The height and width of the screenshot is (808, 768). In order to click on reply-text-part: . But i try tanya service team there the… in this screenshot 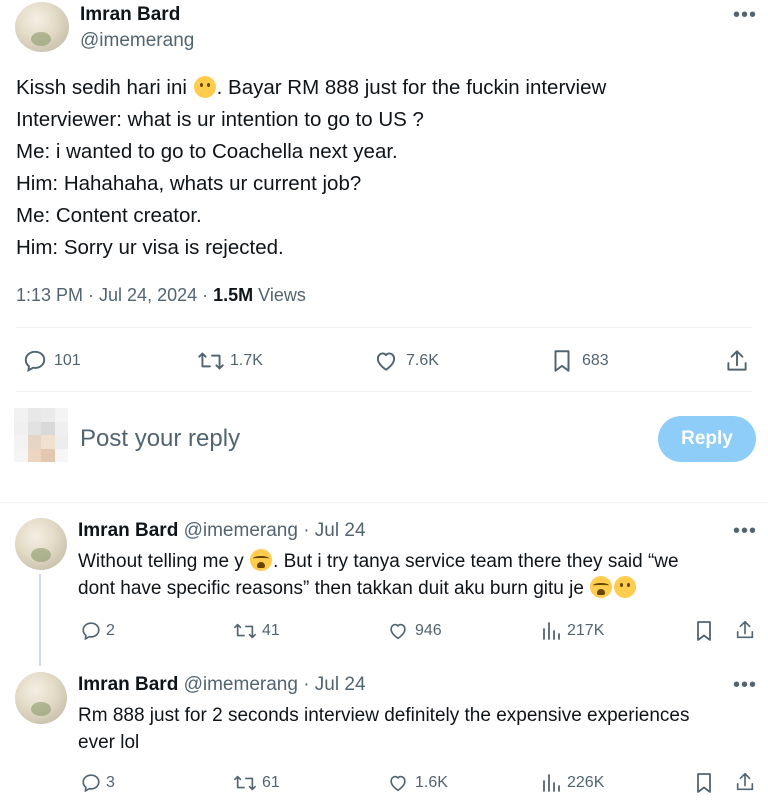, I will do `click(476, 561)`.